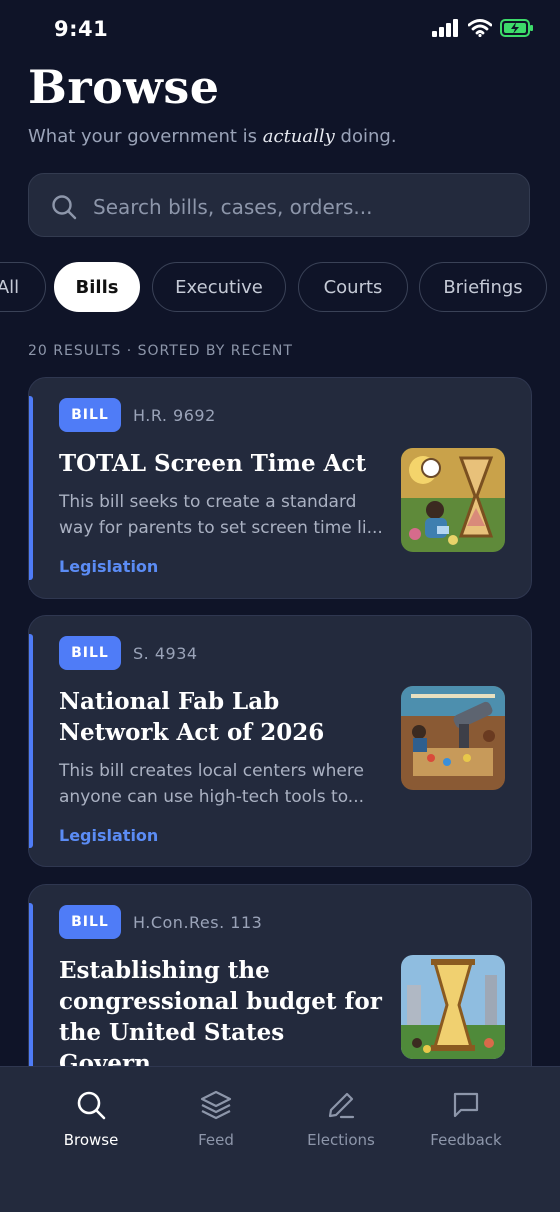 The height and width of the screenshot is (1212, 560). Describe the element at coordinates (353, 287) in the screenshot. I see `filter-chip-courts: Courts` at that location.